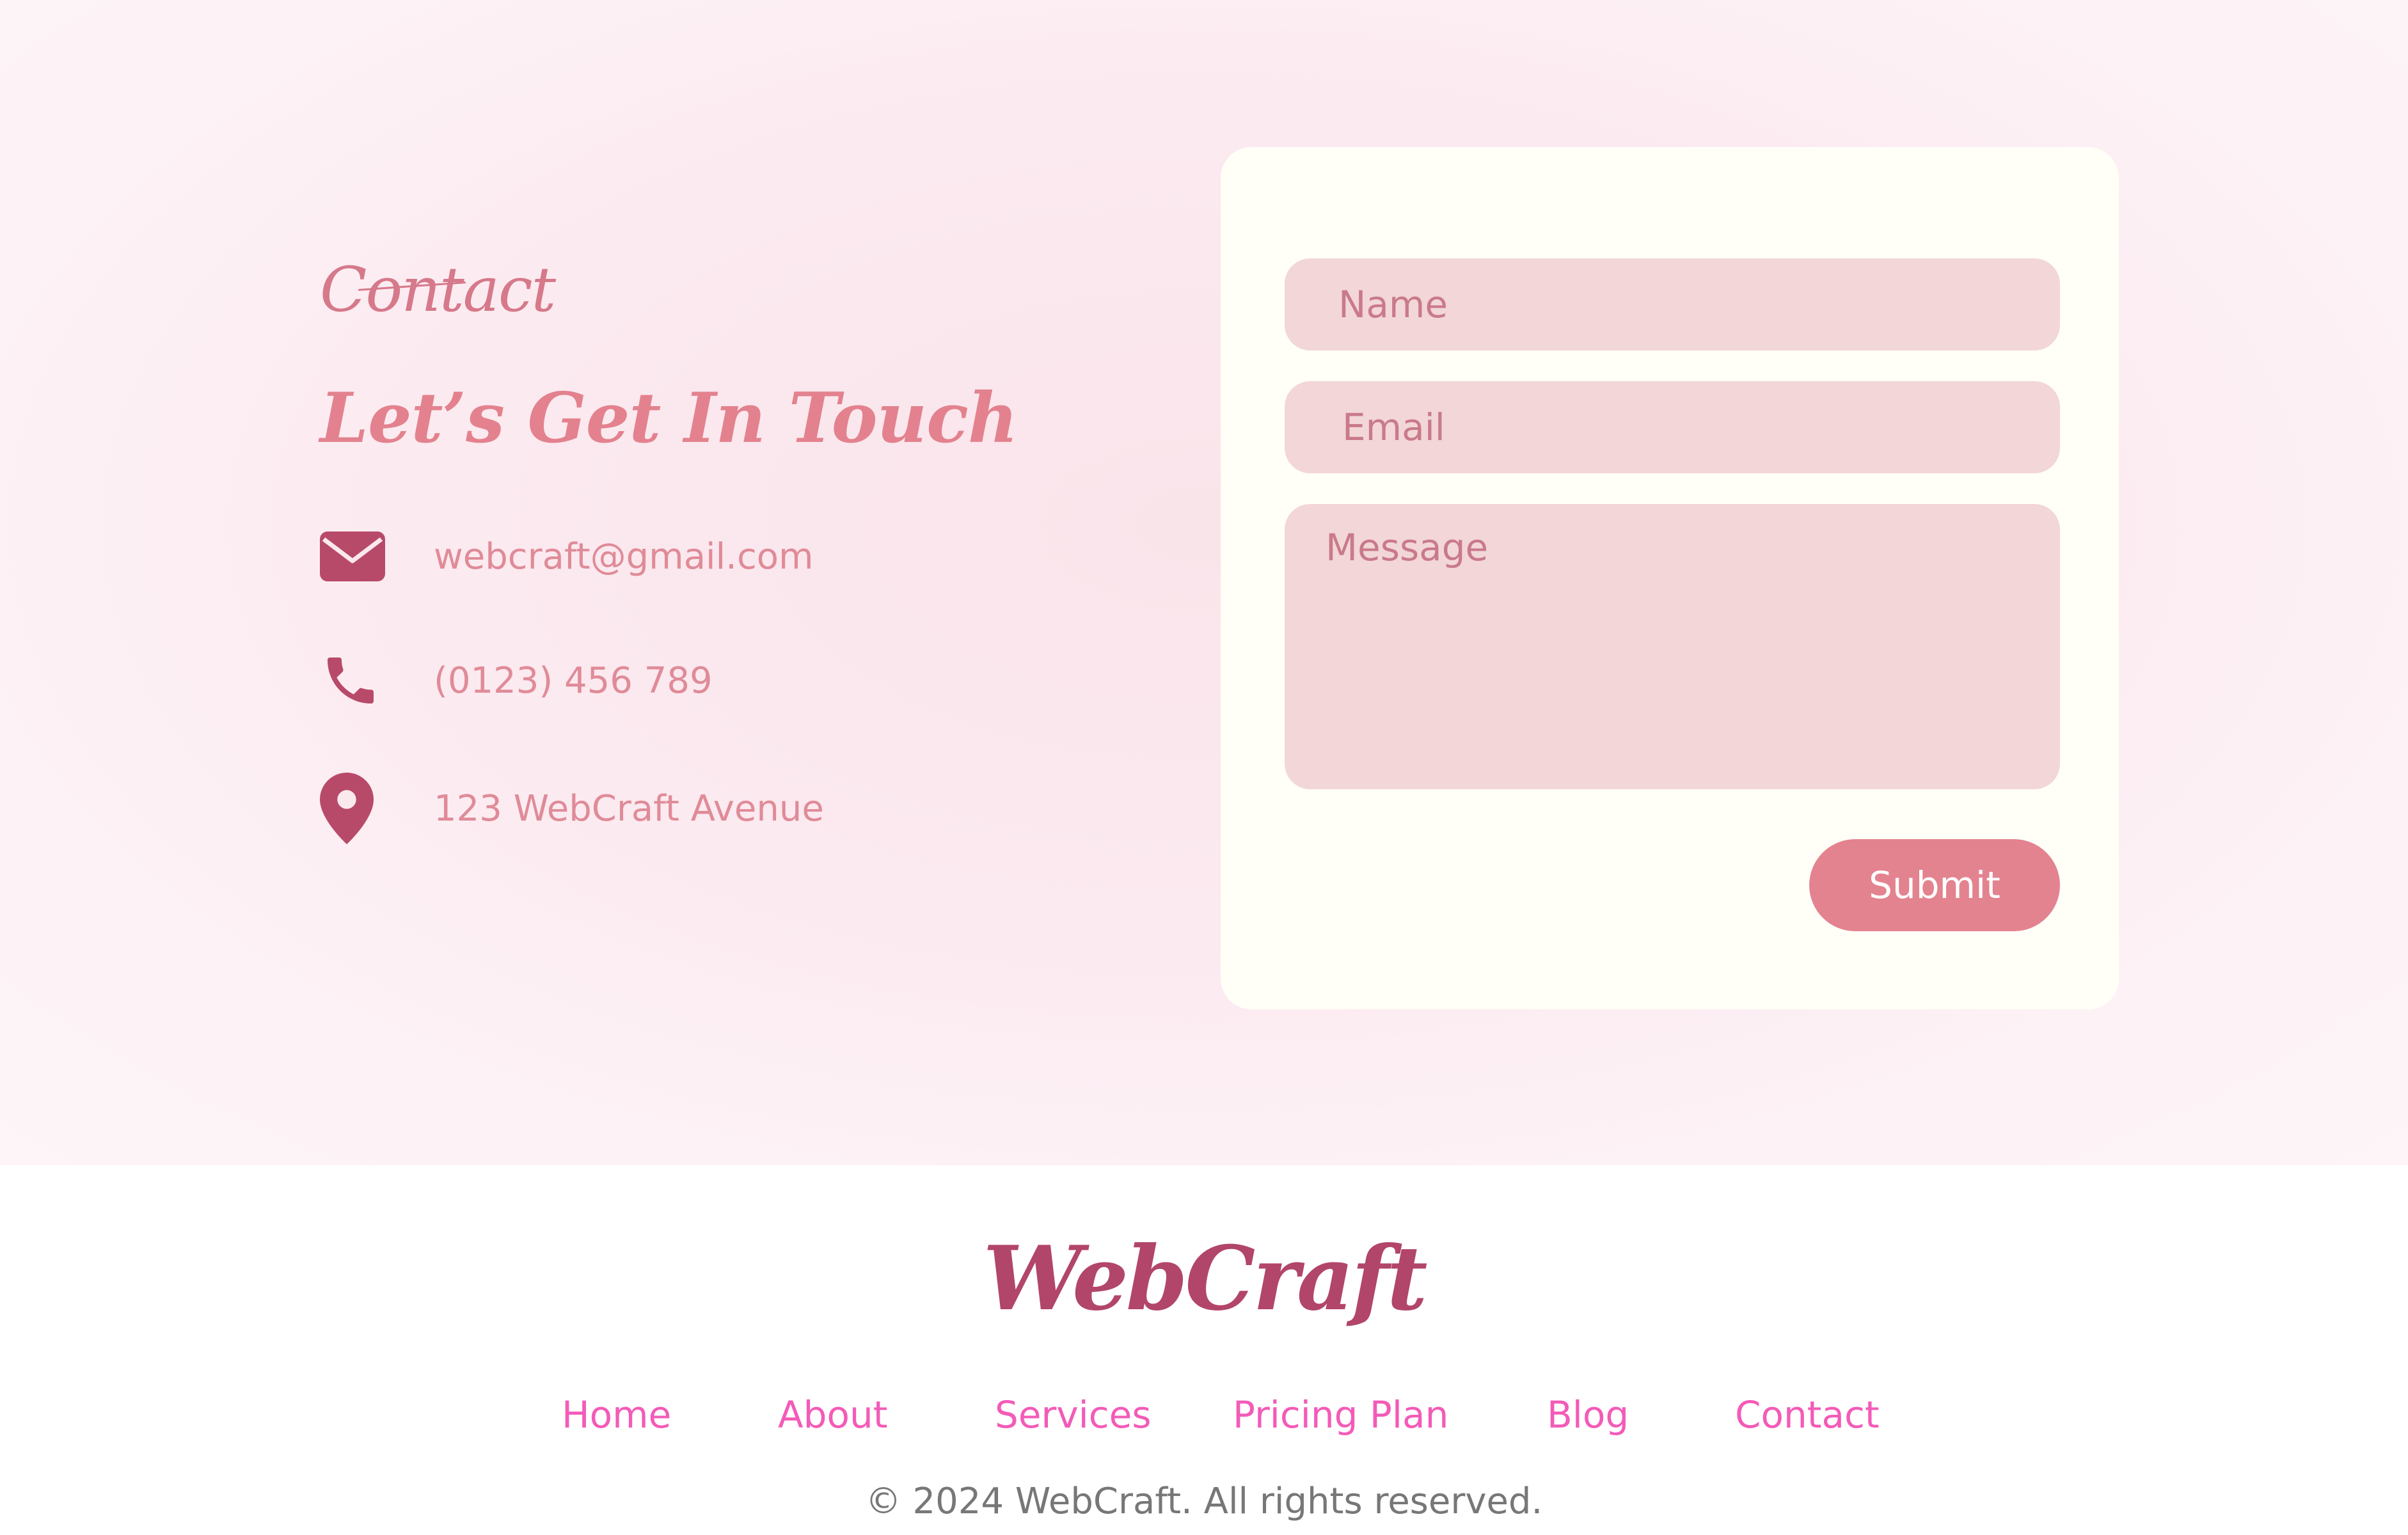 This screenshot has height=1535, width=2408. What do you see at coordinates (1807, 1414) in the screenshot?
I see `footer-nav-contact: Contact` at bounding box center [1807, 1414].